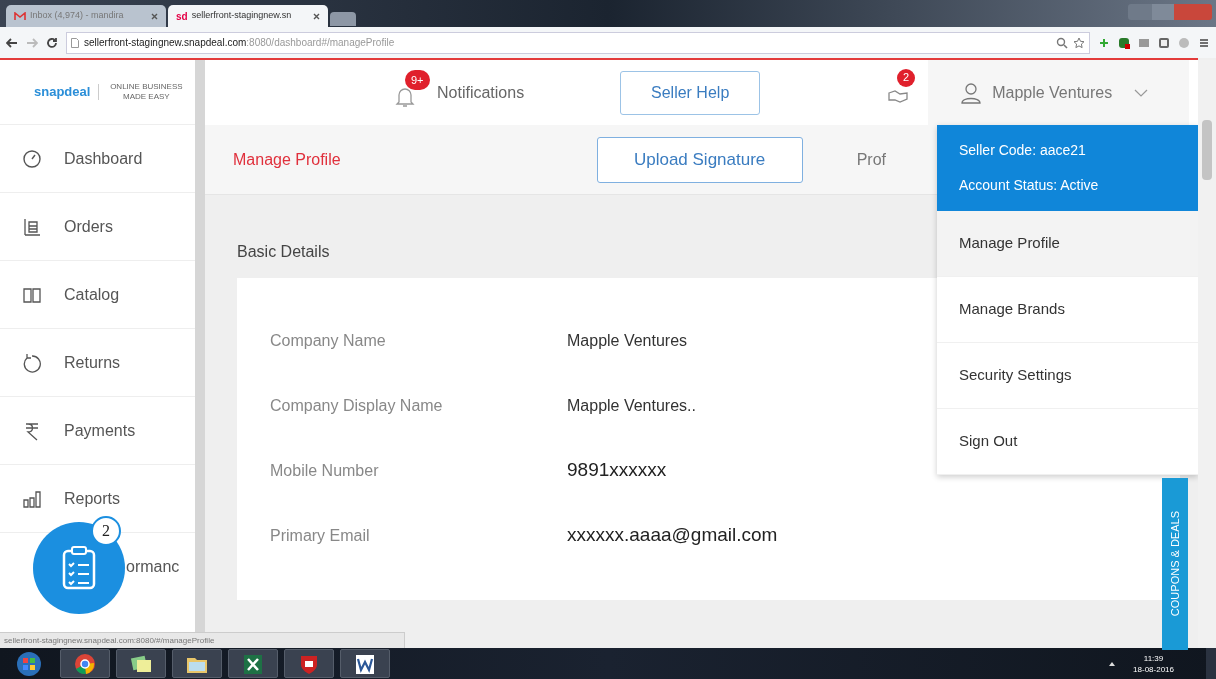 This screenshot has width=1216, height=679. What do you see at coordinates (617, 470) in the screenshot?
I see `field-value: 9891xxxxxx` at bounding box center [617, 470].